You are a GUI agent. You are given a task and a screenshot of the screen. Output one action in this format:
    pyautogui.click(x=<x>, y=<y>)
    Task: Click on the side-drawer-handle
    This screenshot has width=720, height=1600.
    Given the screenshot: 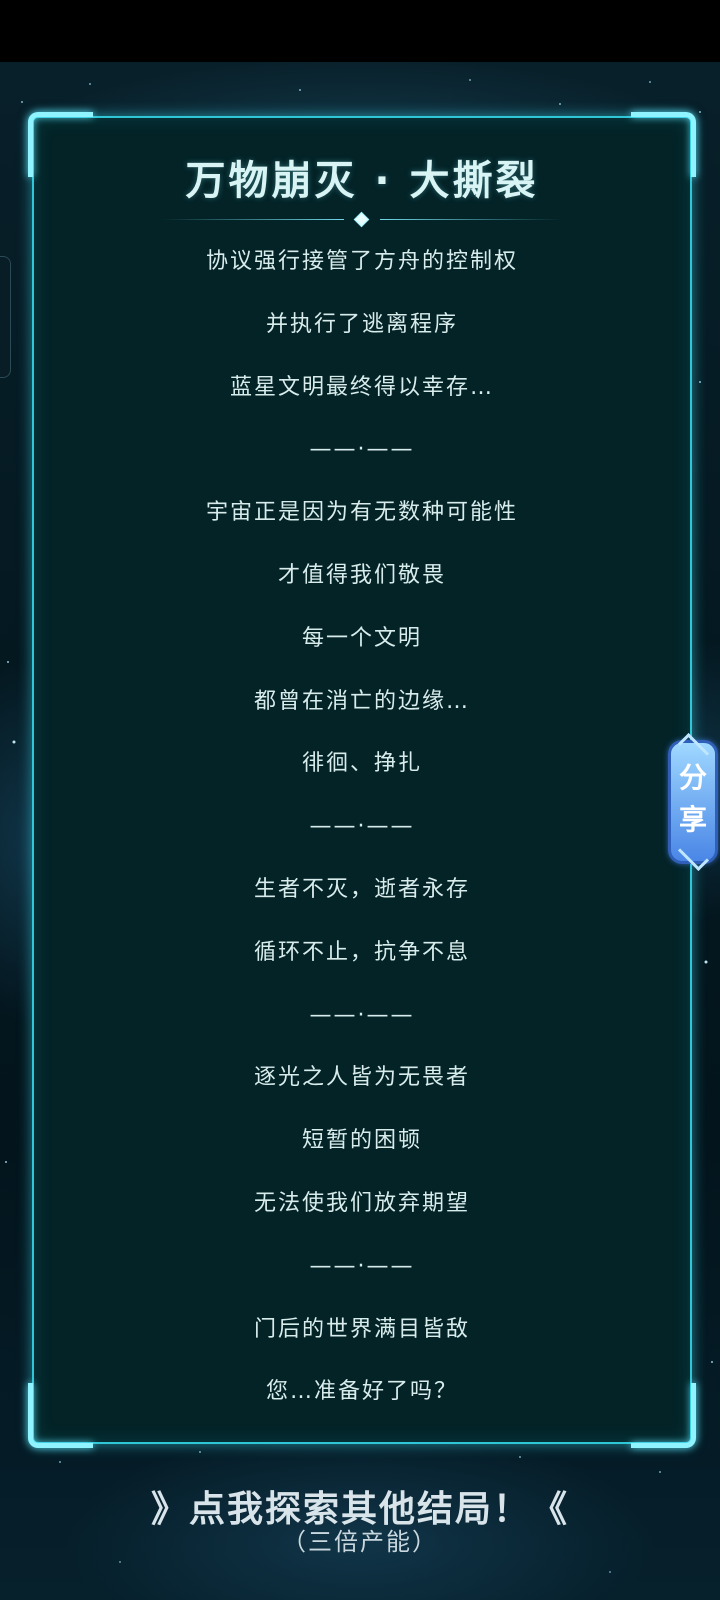 What is the action you would take?
    pyautogui.click(x=5, y=317)
    